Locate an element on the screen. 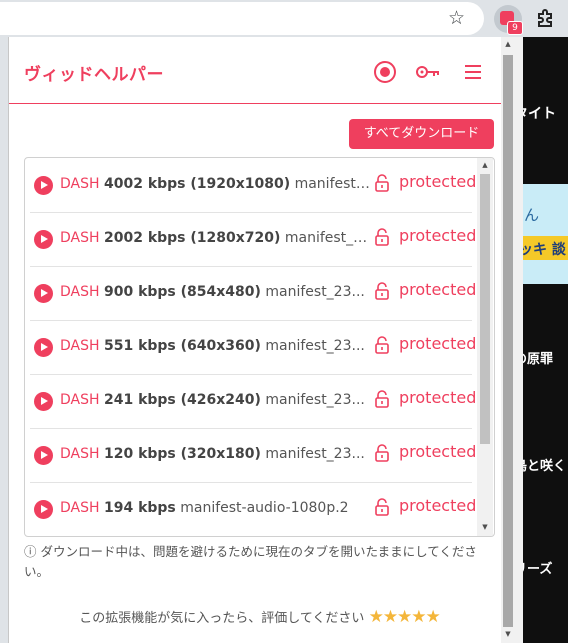 The width and height of the screenshot is (568, 643). popup-scrollbar: ▲ ▼ is located at coordinates (512, 340).